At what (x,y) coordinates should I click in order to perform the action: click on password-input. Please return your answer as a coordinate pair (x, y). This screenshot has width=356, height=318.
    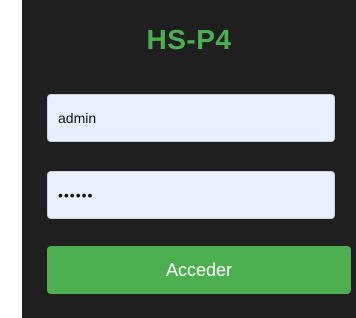
    Looking at the image, I should click on (191, 195).